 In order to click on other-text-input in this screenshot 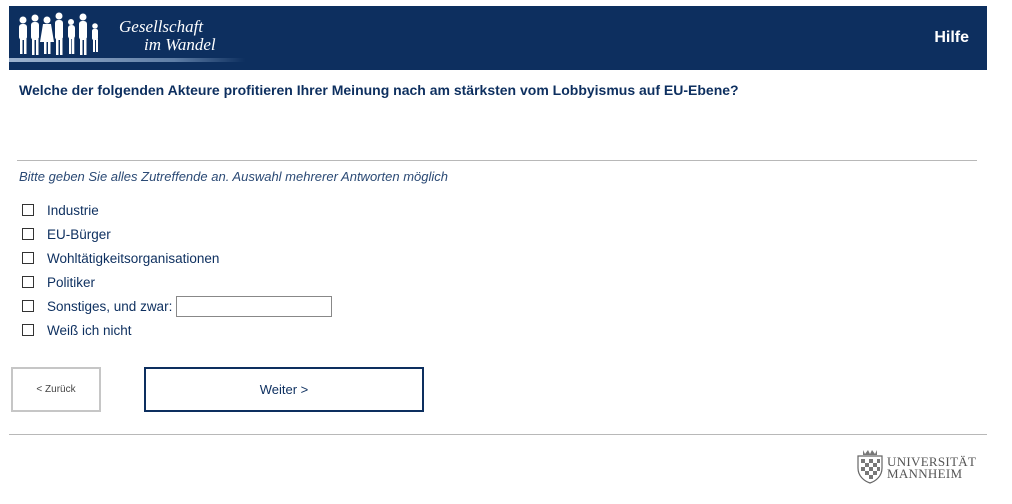, I will do `click(254, 306)`.